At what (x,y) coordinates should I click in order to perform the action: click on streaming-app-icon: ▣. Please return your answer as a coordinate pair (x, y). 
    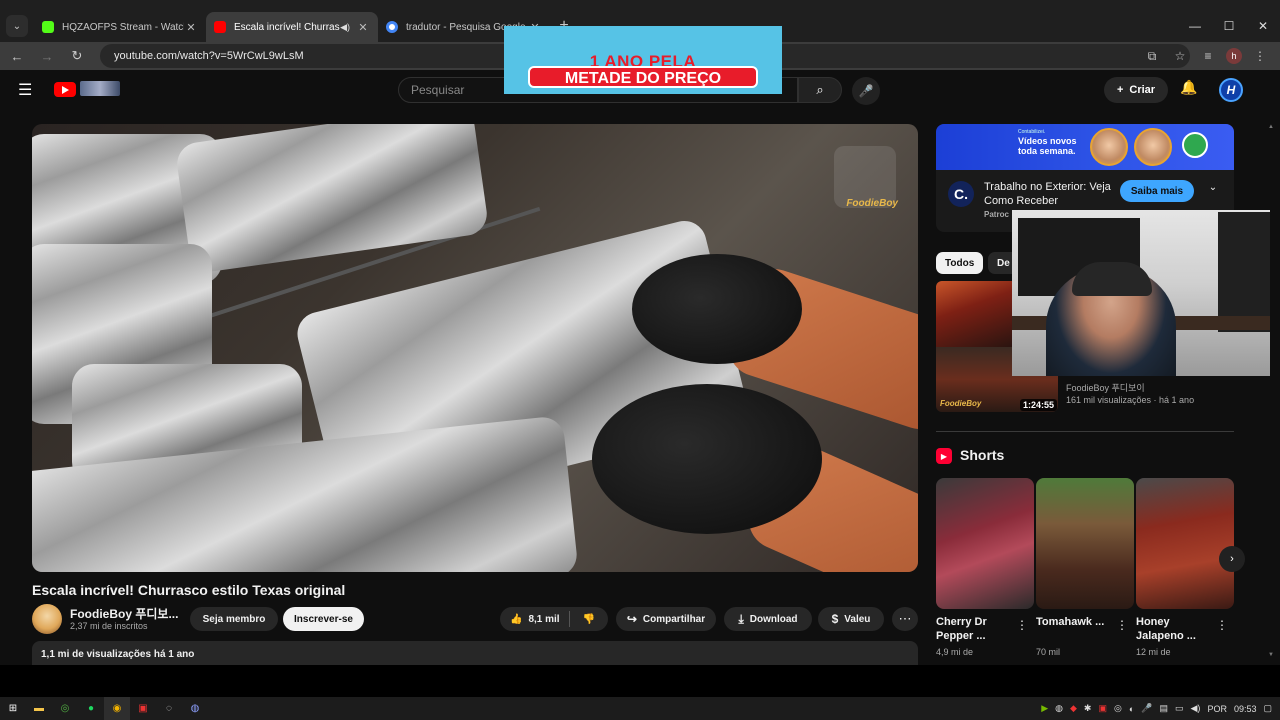
    Looking at the image, I should click on (143, 708).